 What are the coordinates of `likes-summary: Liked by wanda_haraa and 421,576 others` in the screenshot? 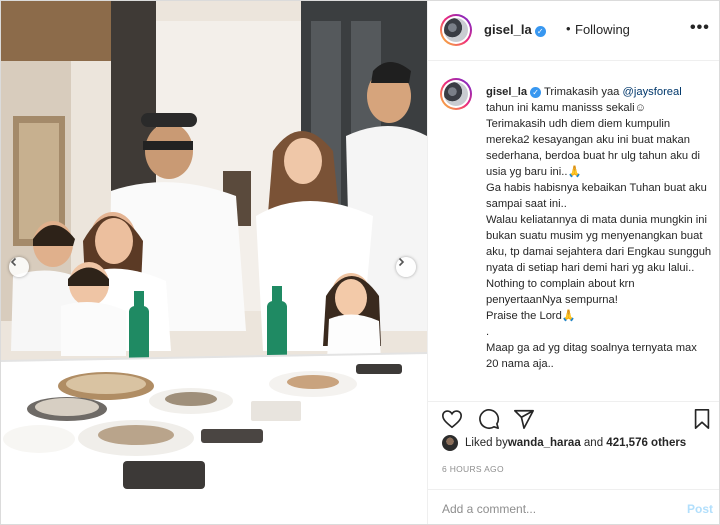 It's located at (564, 443).